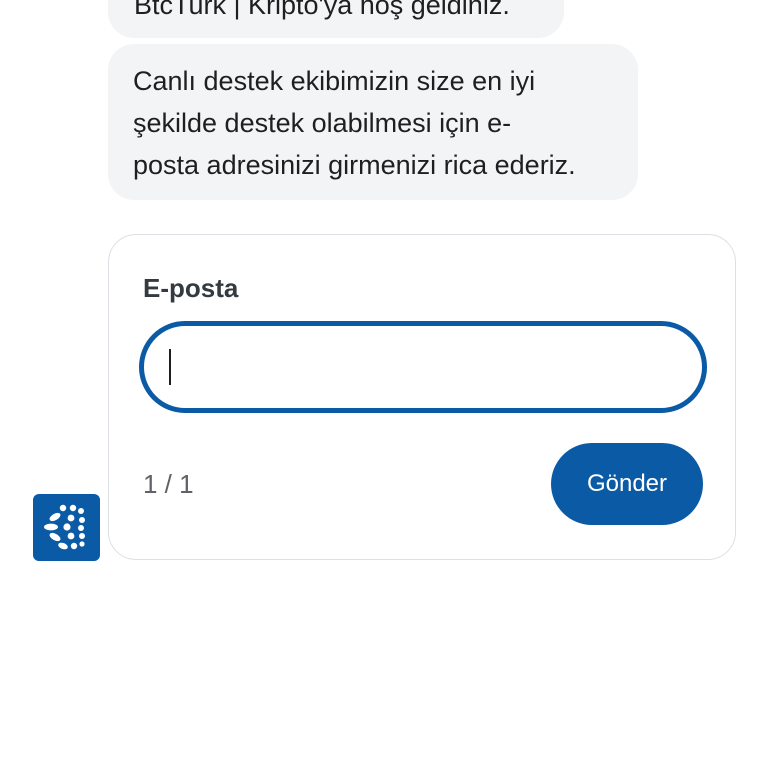 The image size is (768, 768). What do you see at coordinates (168, 484) in the screenshot?
I see `step-counter: 1 / 1` at bounding box center [168, 484].